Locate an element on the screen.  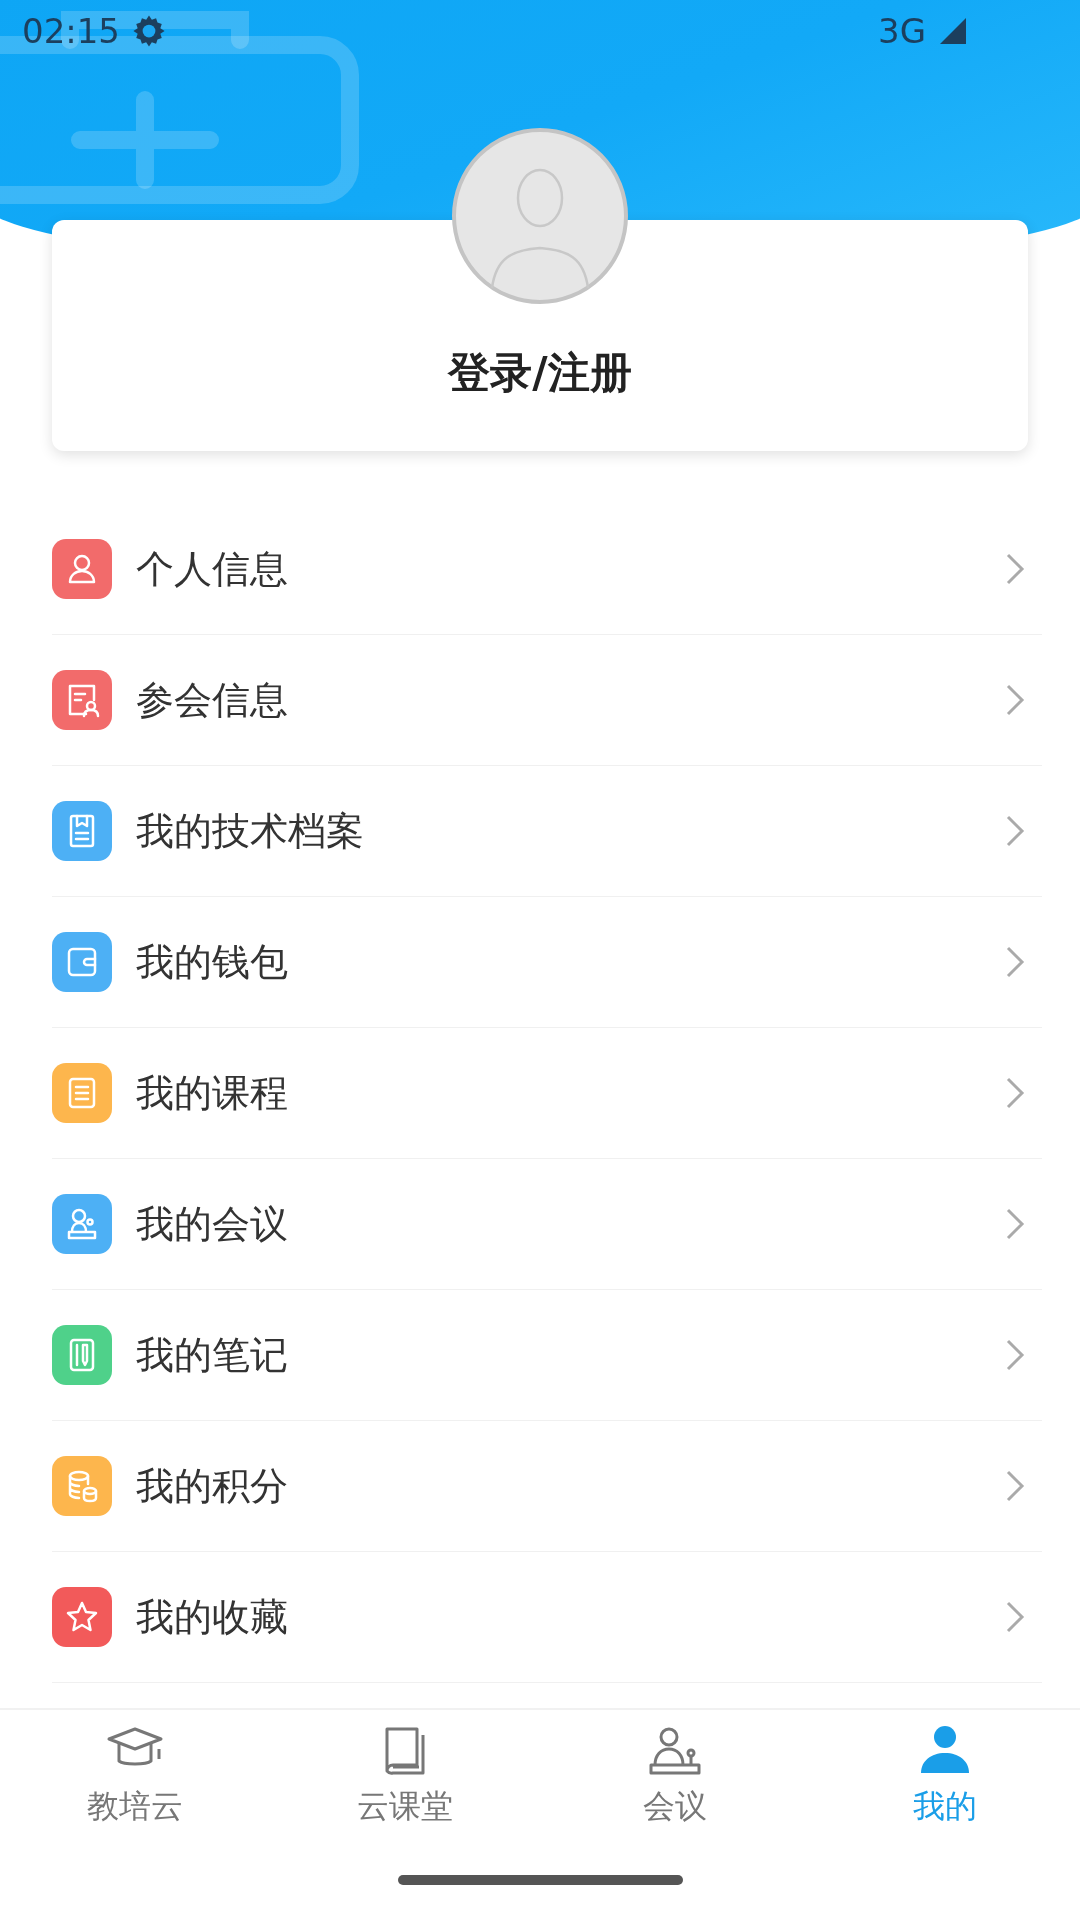
gear-icon is located at coordinates (149, 31).